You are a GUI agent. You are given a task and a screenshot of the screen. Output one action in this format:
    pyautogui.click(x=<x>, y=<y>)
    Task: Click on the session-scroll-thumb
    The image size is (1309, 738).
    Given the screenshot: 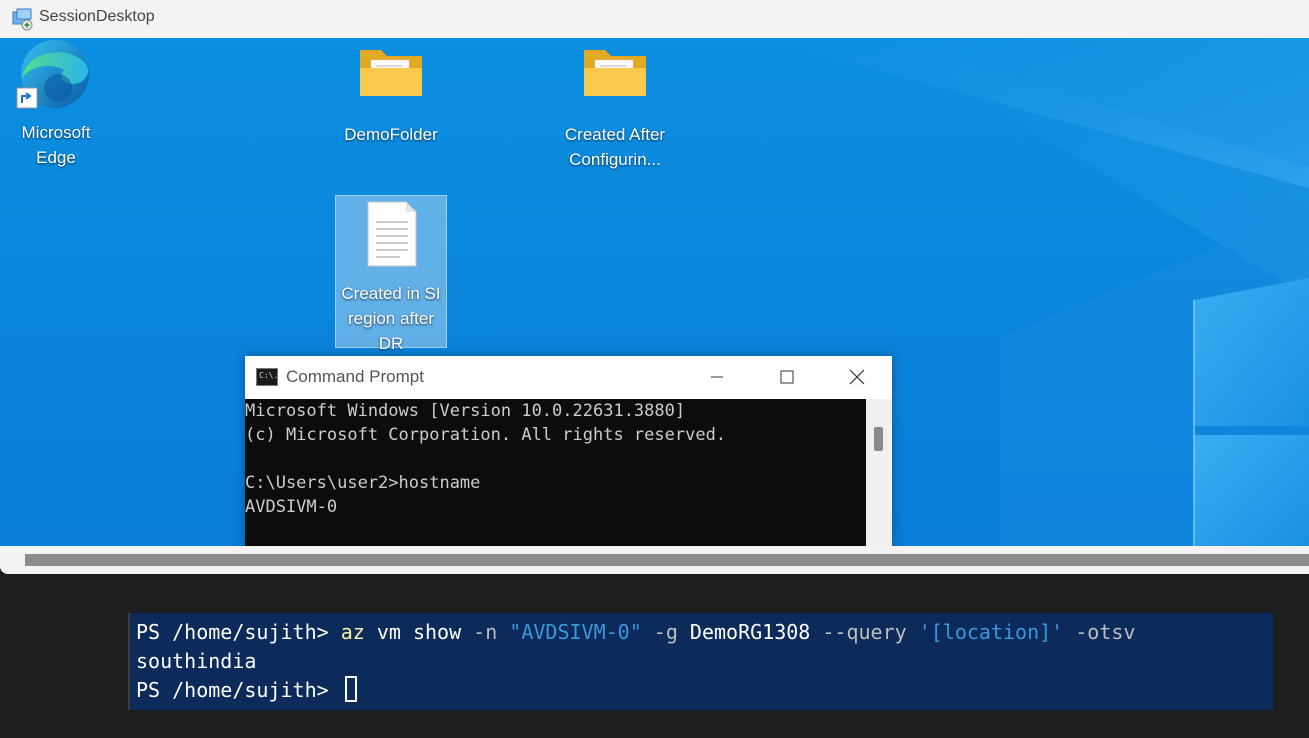 What is the action you would take?
    pyautogui.click(x=667, y=560)
    